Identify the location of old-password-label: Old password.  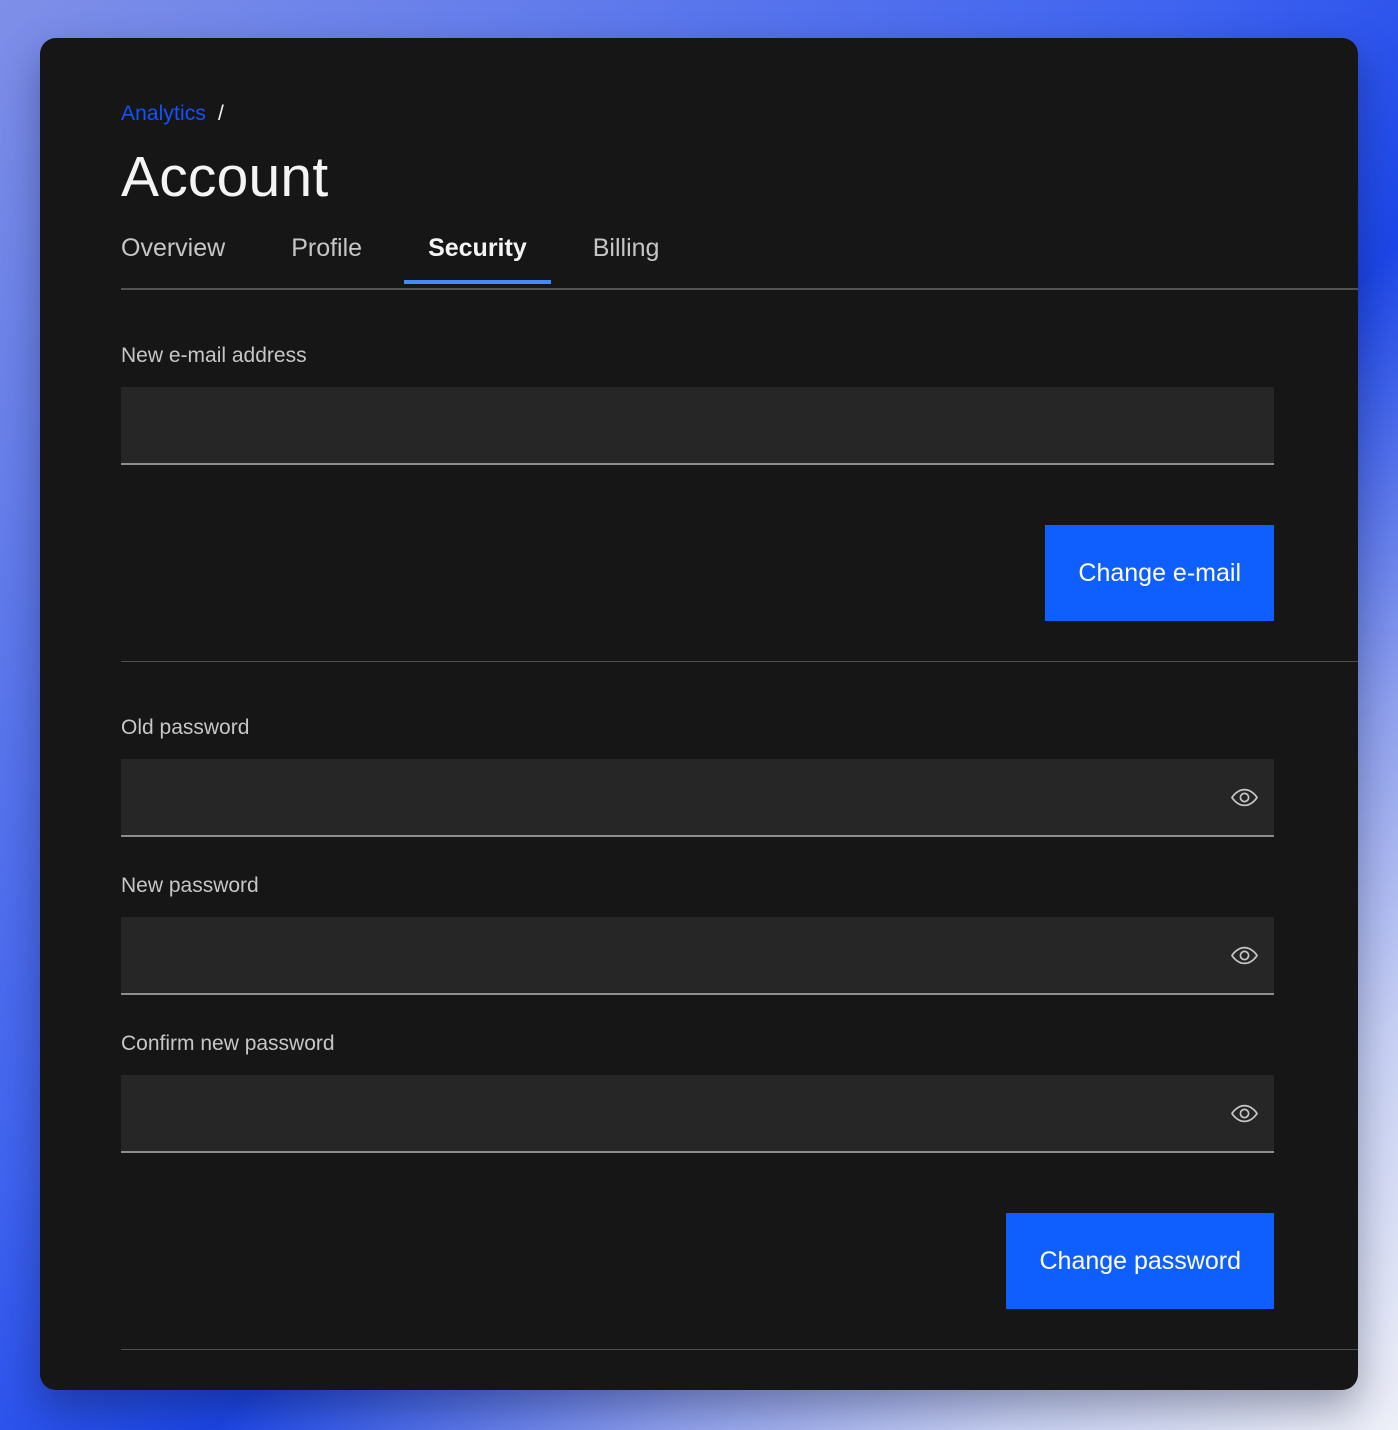
(185, 727).